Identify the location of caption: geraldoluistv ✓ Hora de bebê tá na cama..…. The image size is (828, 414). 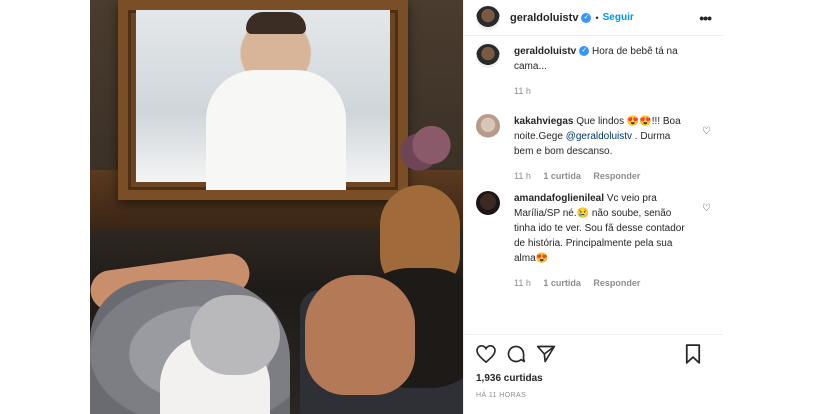
(593, 70).